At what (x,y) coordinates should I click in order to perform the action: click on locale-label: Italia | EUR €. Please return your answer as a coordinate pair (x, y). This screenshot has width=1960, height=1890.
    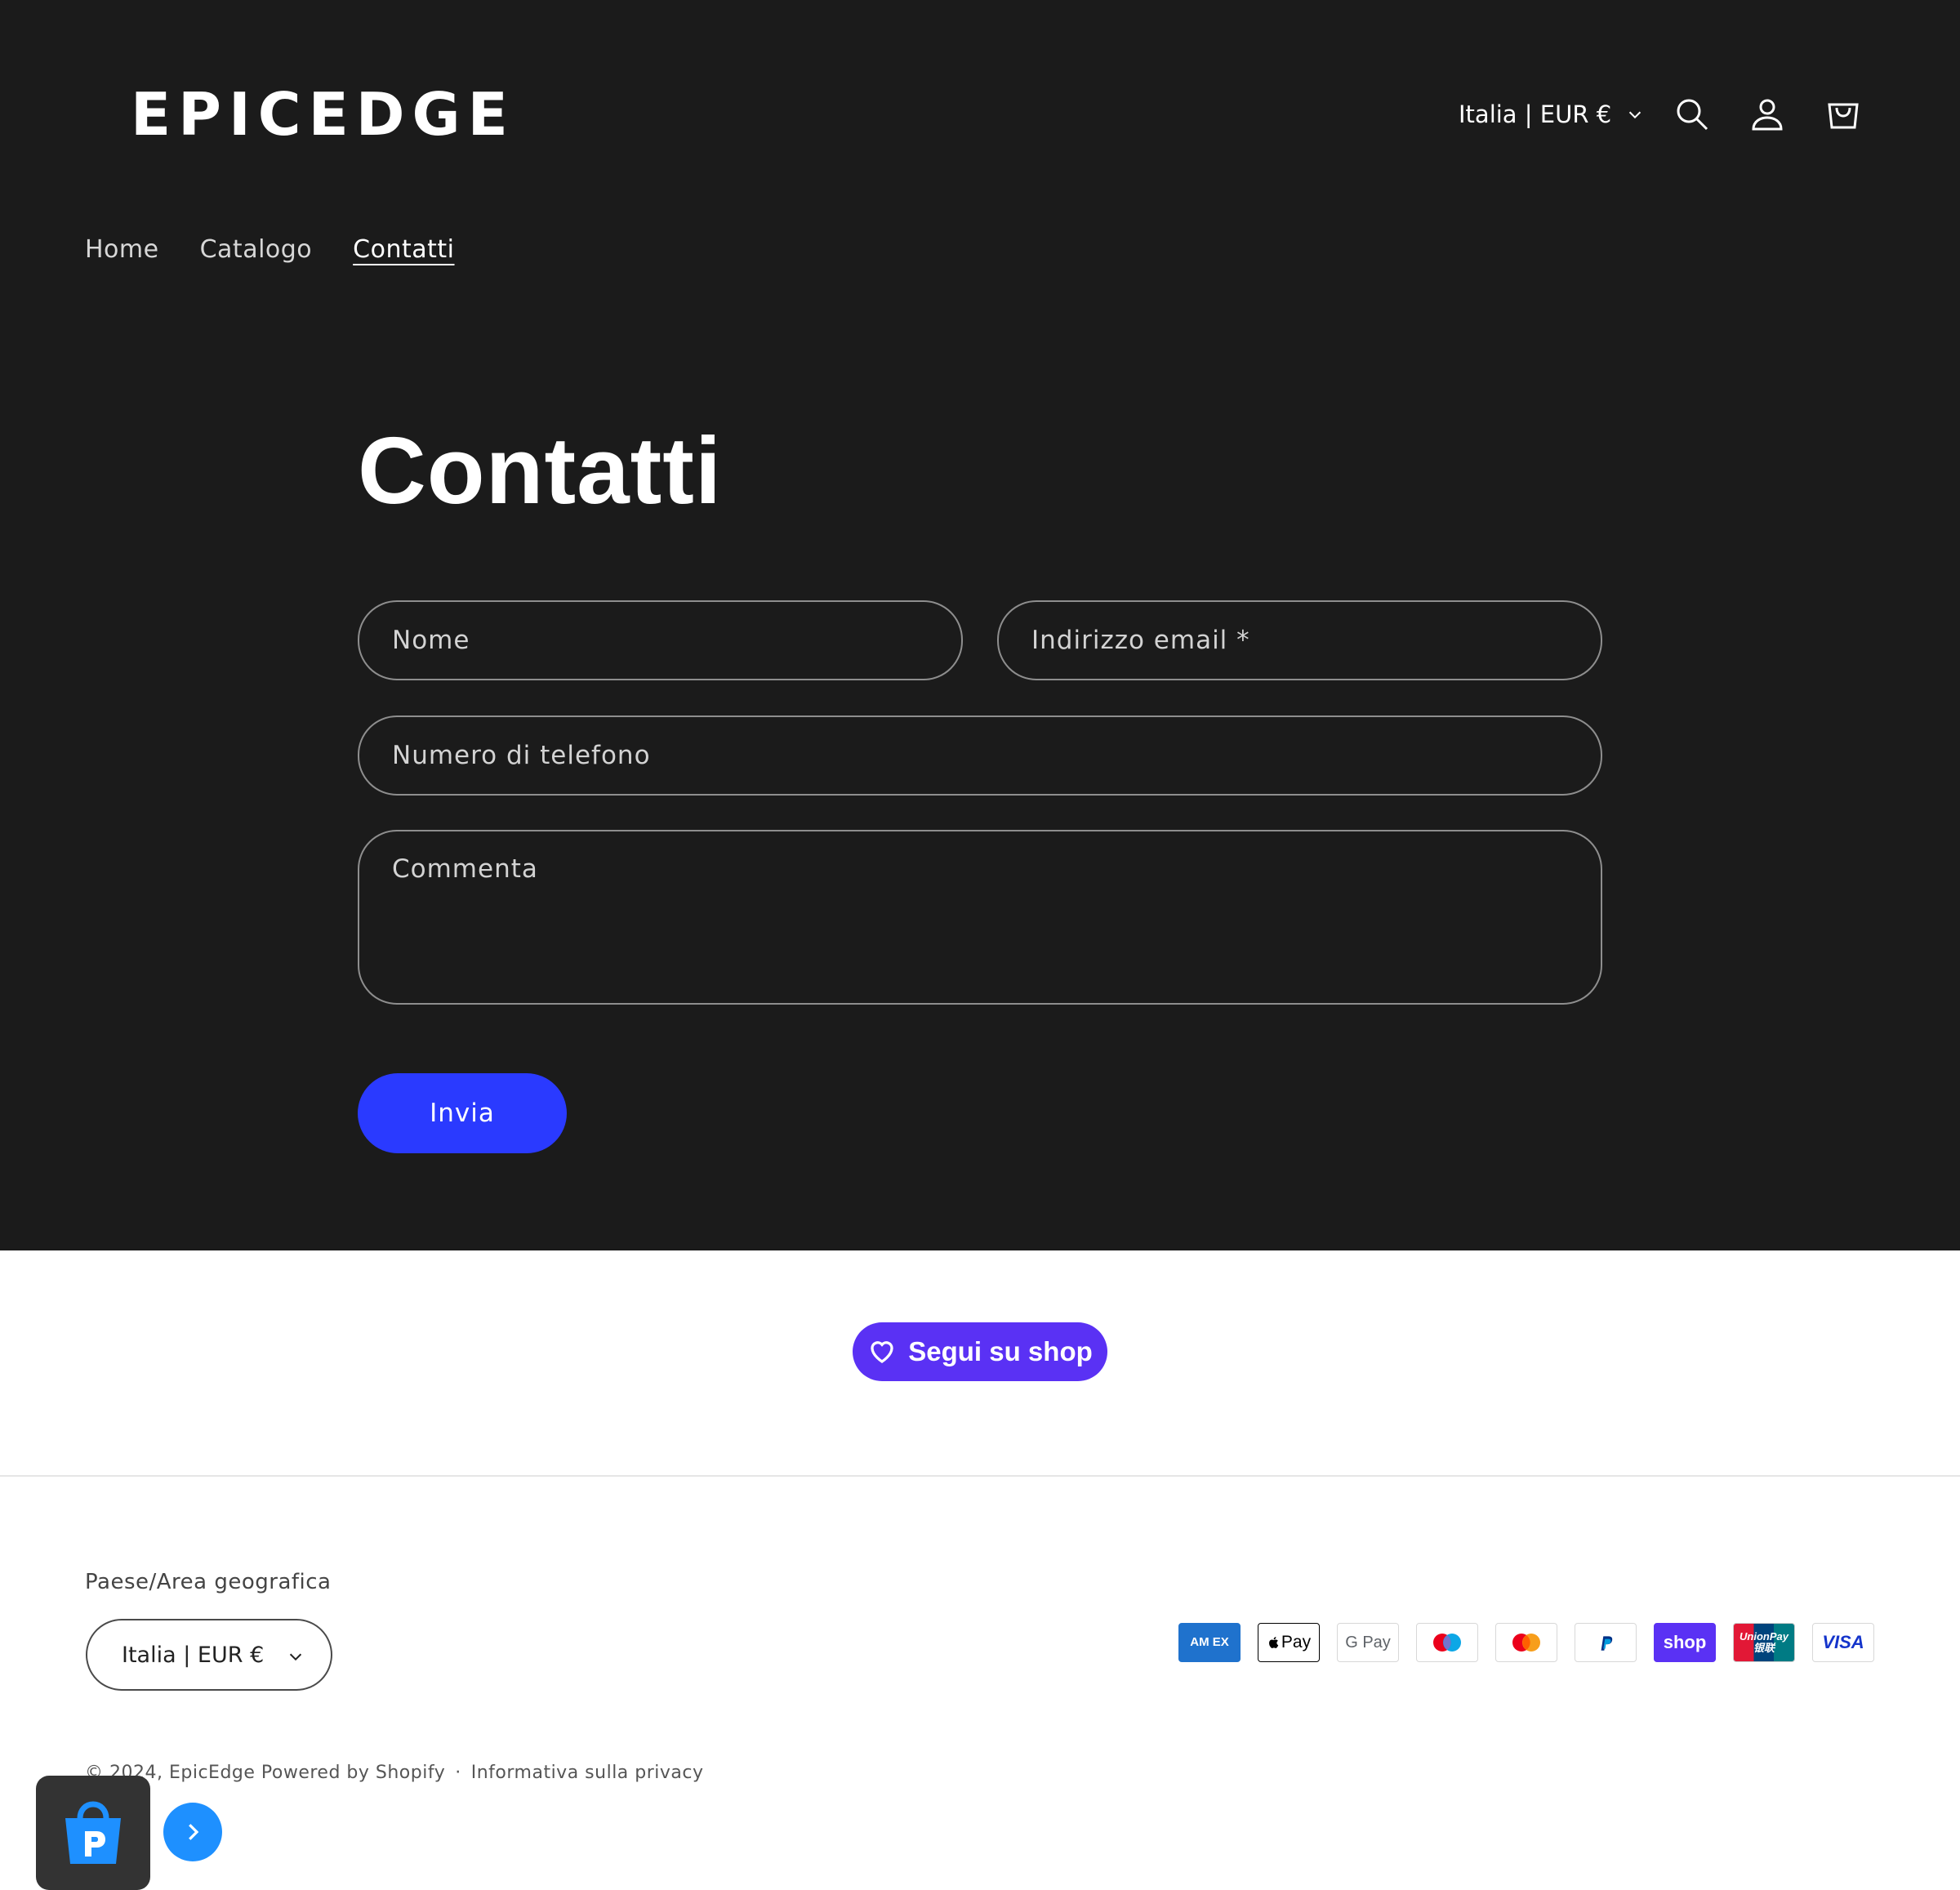
    Looking at the image, I should click on (1535, 114).